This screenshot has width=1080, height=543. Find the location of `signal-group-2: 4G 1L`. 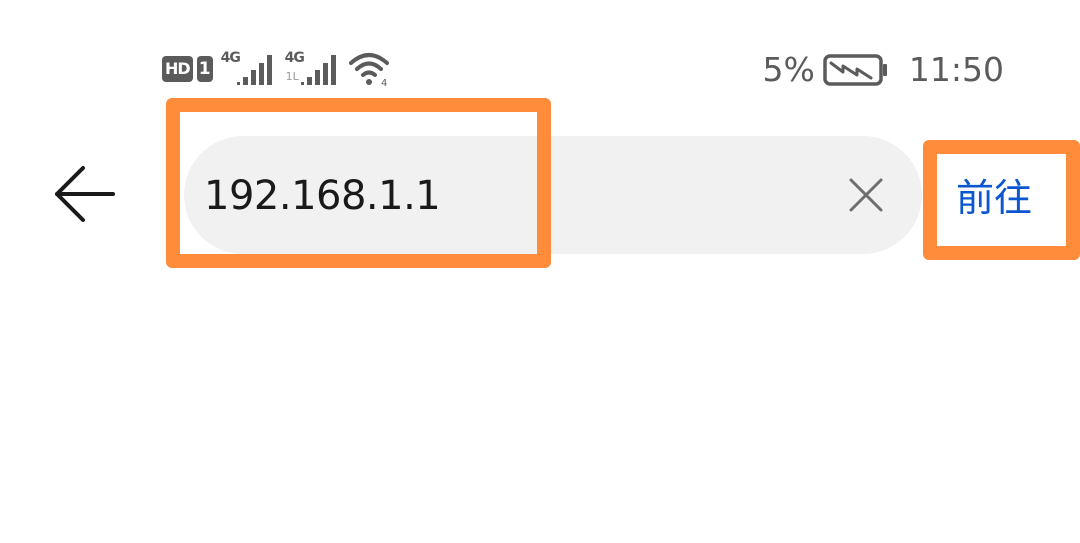

signal-group-2: 4G 1L is located at coordinates (313, 69).